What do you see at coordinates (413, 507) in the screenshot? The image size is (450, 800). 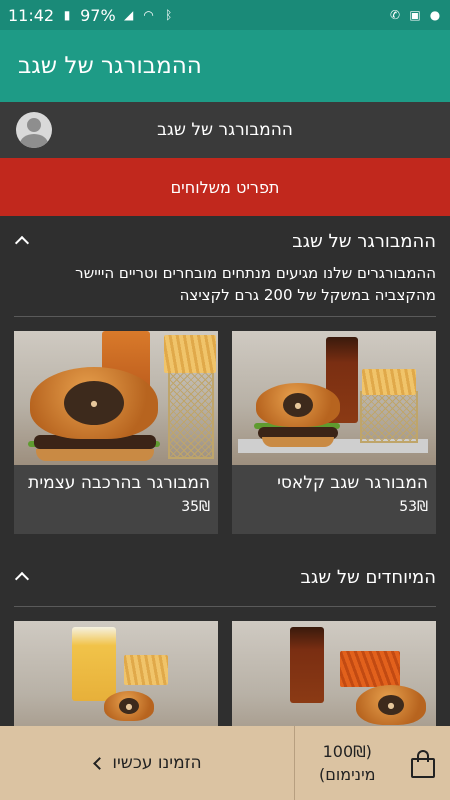 I see `product-price: 53₪` at bounding box center [413, 507].